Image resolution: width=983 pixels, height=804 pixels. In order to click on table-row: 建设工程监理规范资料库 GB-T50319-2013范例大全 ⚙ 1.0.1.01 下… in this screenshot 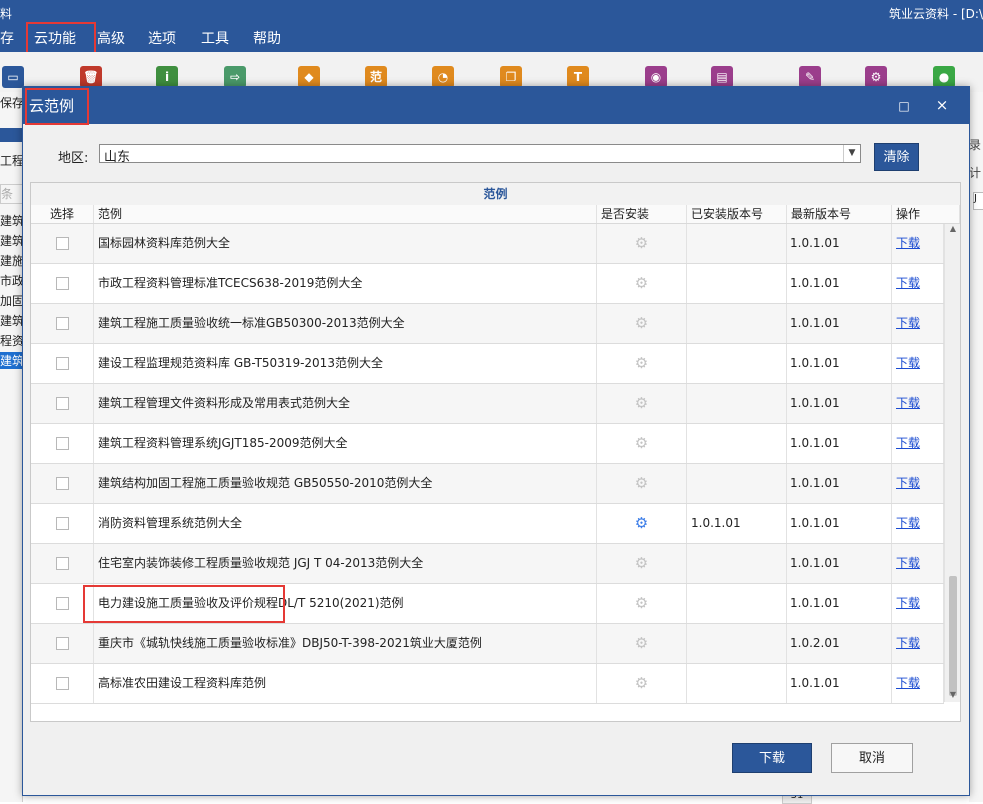, I will do `click(487, 364)`.